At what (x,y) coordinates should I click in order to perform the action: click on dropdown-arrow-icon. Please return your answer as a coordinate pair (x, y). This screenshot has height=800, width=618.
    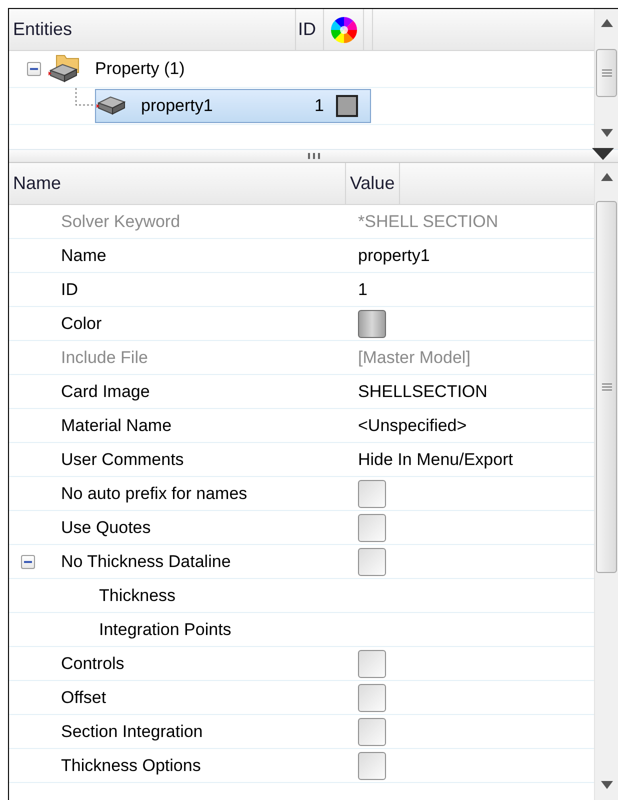
    Looking at the image, I should click on (603, 154).